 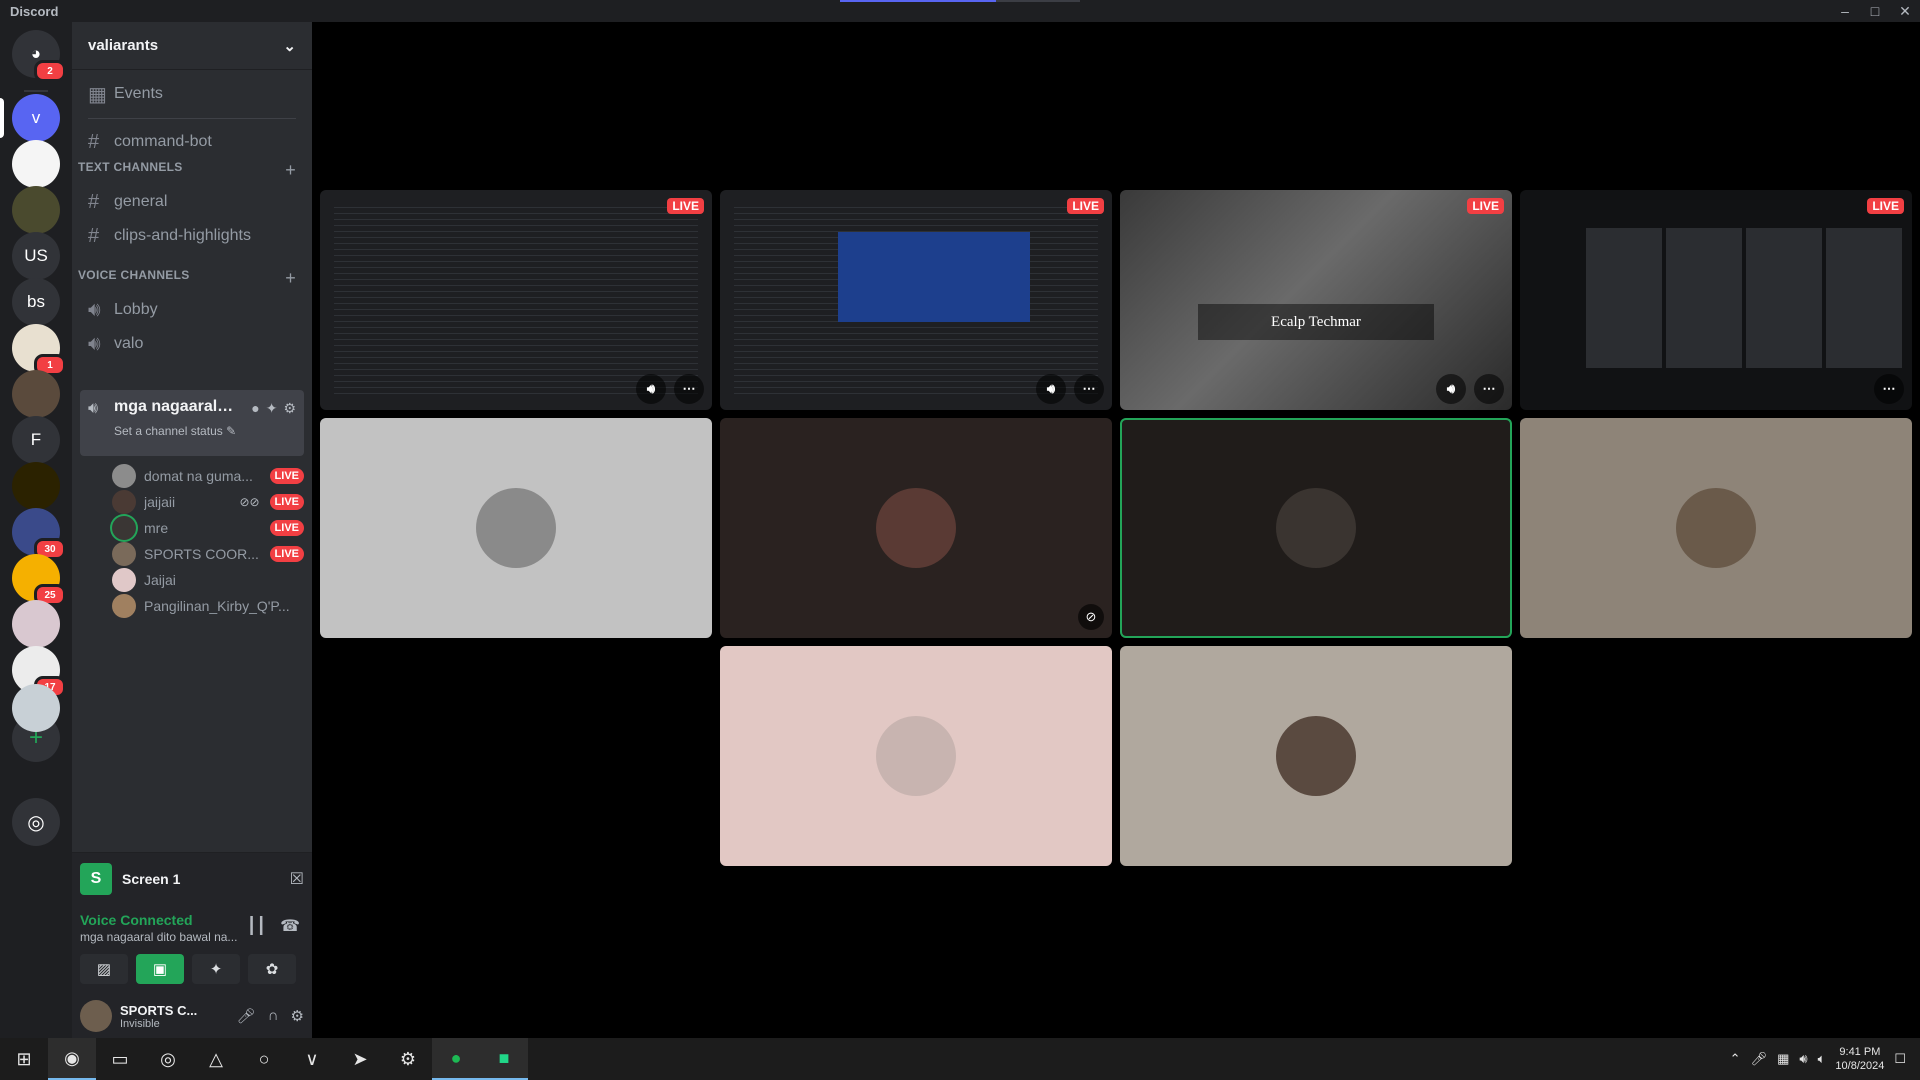 I want to click on steam-icon: ⚙, so click(x=408, y=1059).